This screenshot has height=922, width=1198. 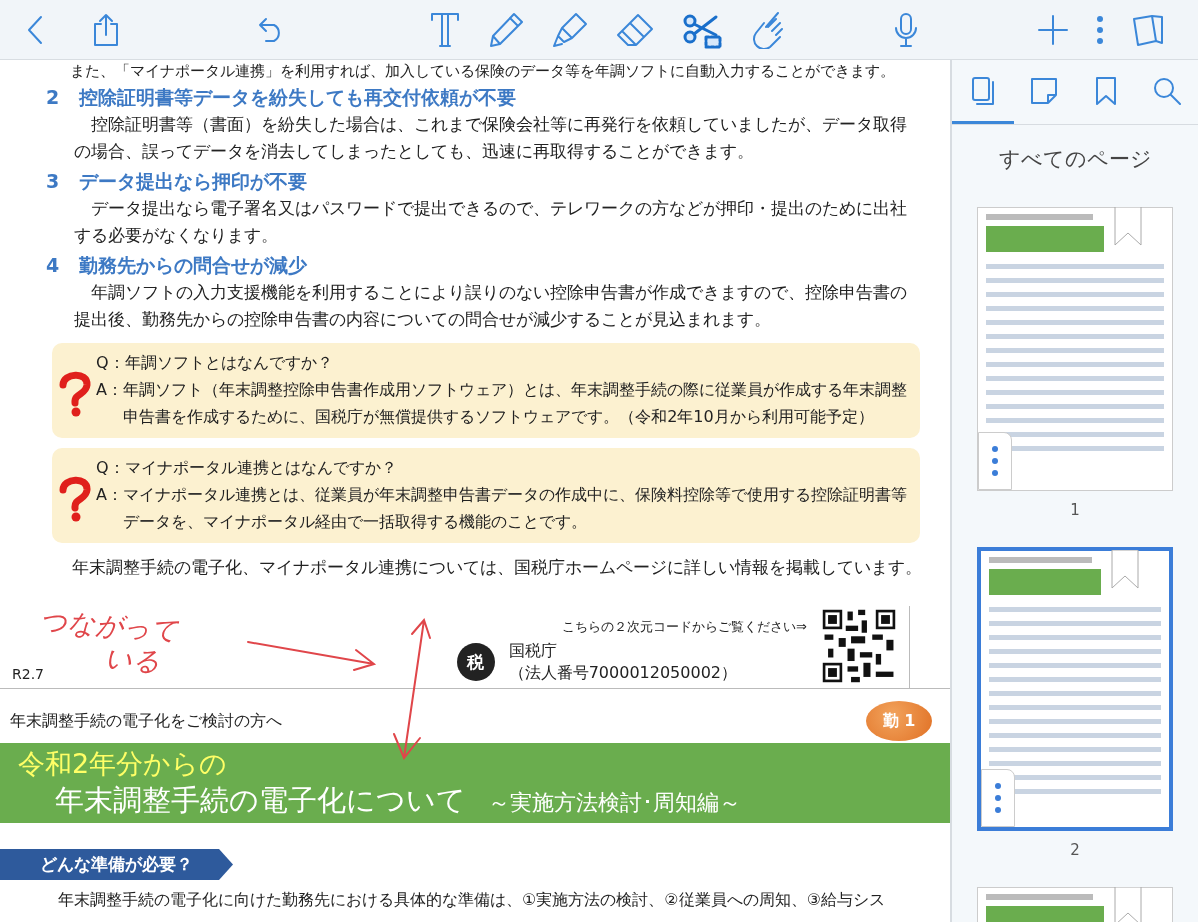 What do you see at coordinates (146, 721) in the screenshot?
I see `page-header: 年末調整手続の電子化をご検討の方へ` at bounding box center [146, 721].